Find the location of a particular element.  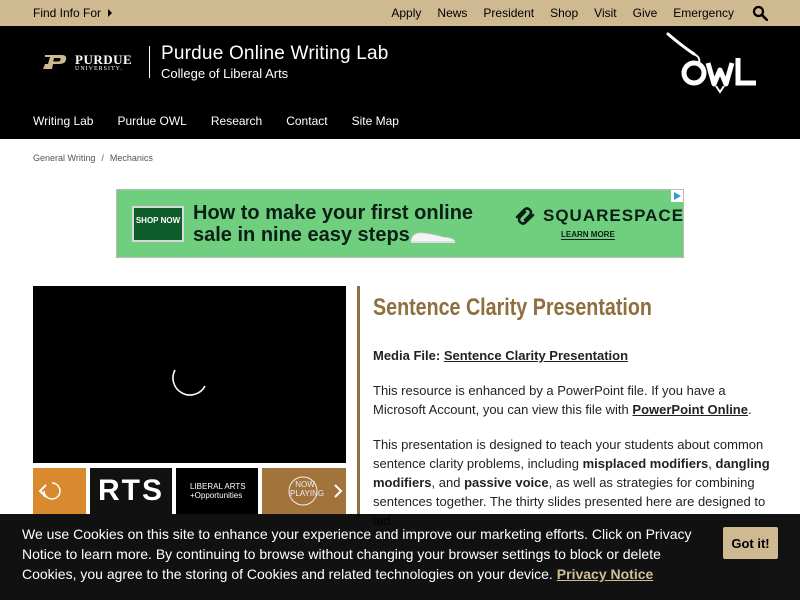

ad-brand-name: SQUARESPACE is located at coordinates (614, 215).